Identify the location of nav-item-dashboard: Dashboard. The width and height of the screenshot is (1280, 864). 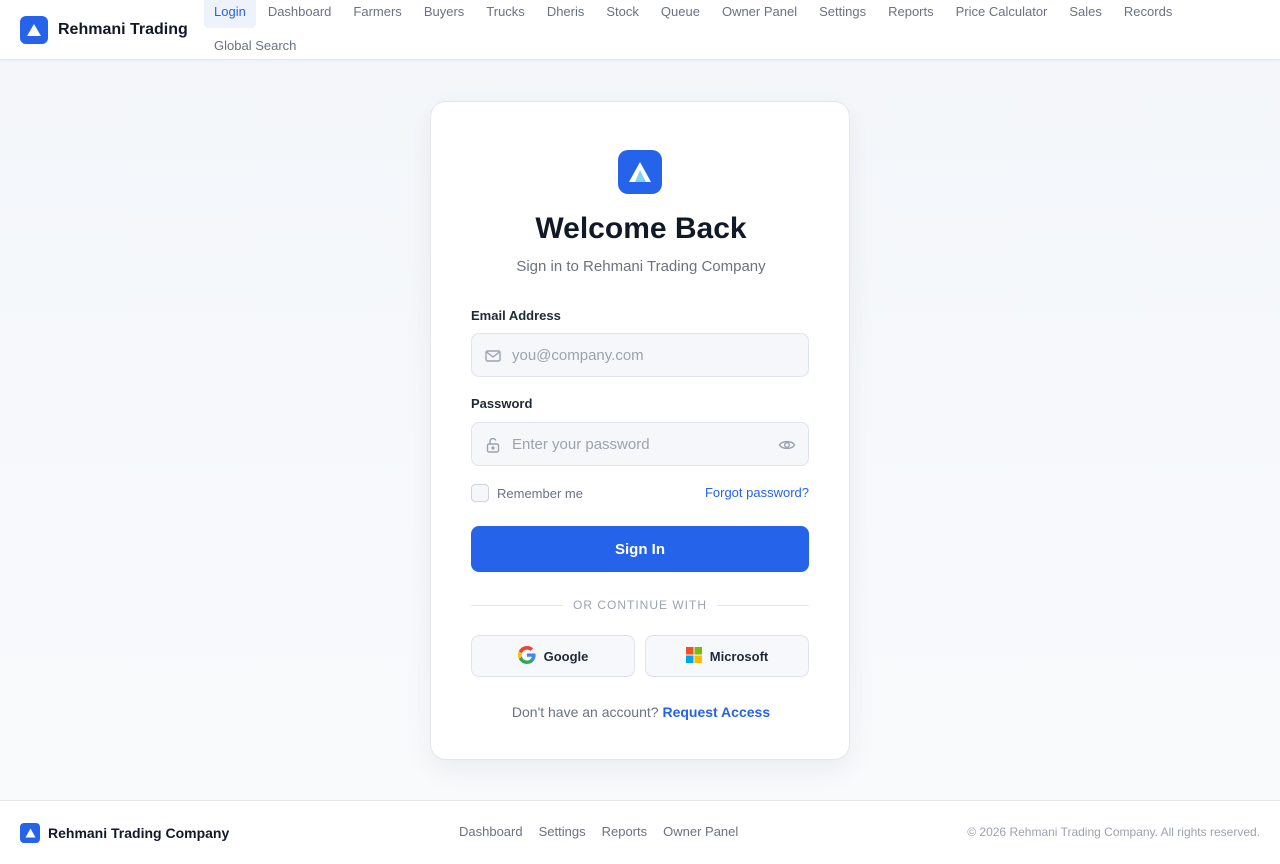
(300, 14).